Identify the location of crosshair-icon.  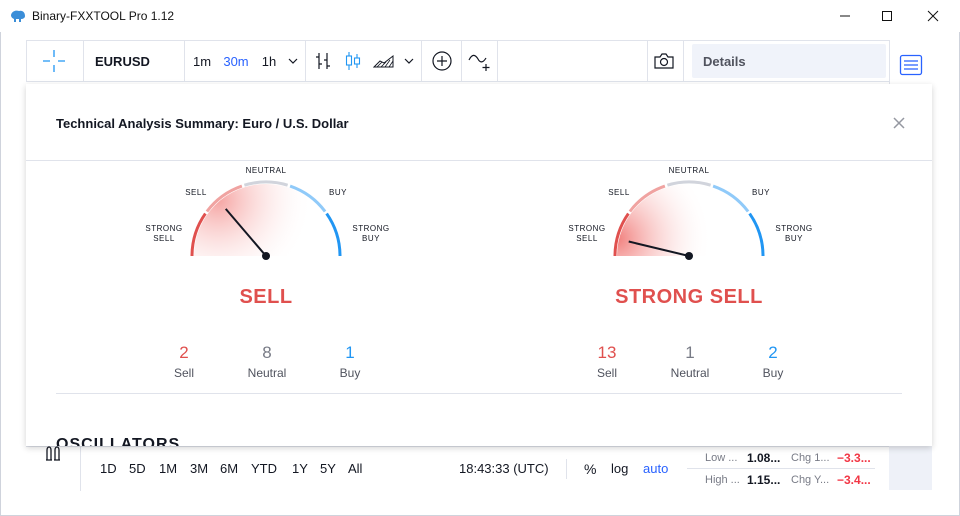
(54, 61).